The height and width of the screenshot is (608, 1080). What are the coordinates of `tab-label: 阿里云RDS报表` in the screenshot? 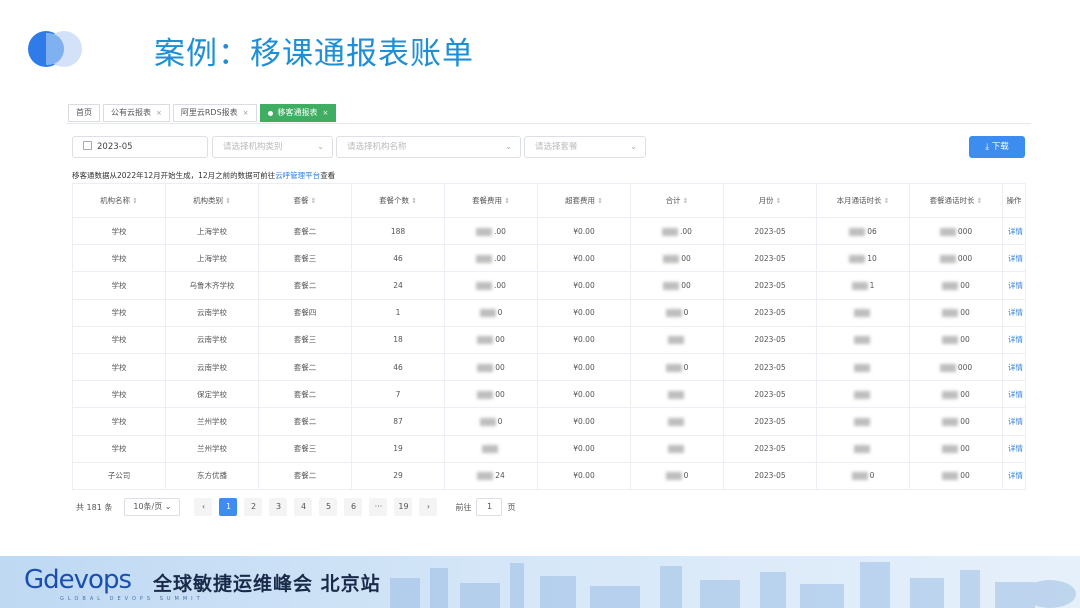 It's located at (209, 112).